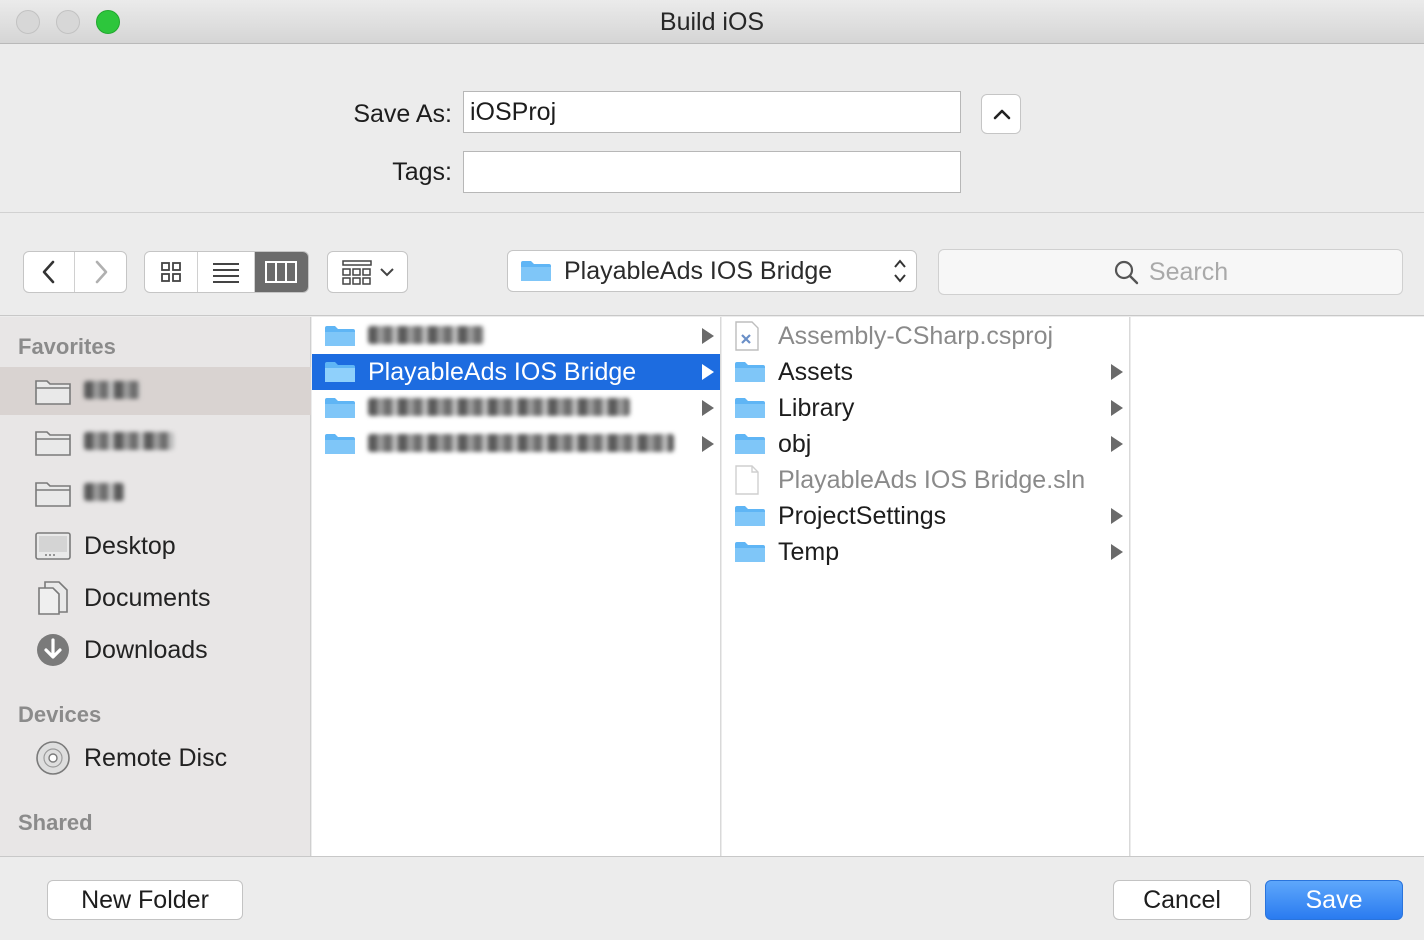 The height and width of the screenshot is (940, 1424). Describe the element at coordinates (712, 112) in the screenshot. I see `save-as-field` at that location.